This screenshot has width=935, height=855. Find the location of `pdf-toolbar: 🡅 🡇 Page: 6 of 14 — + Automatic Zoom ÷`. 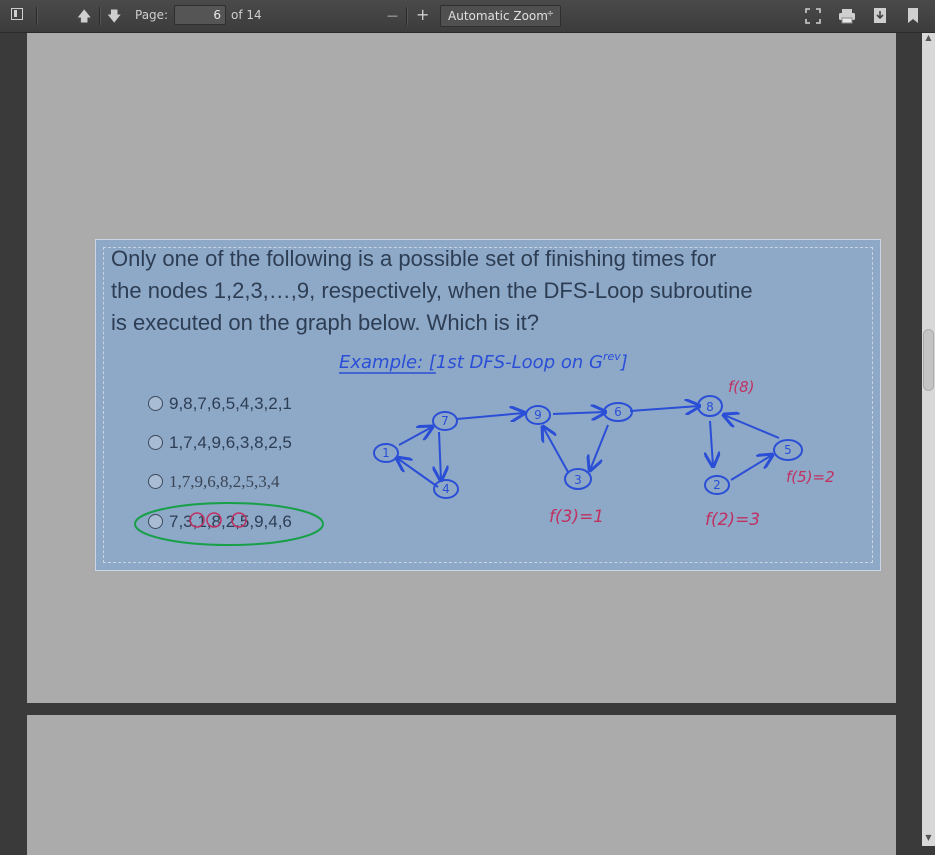

pdf-toolbar: 🡅 🡇 Page: 6 of 14 — + Automatic Zoom ÷ is located at coordinates (467, 16).